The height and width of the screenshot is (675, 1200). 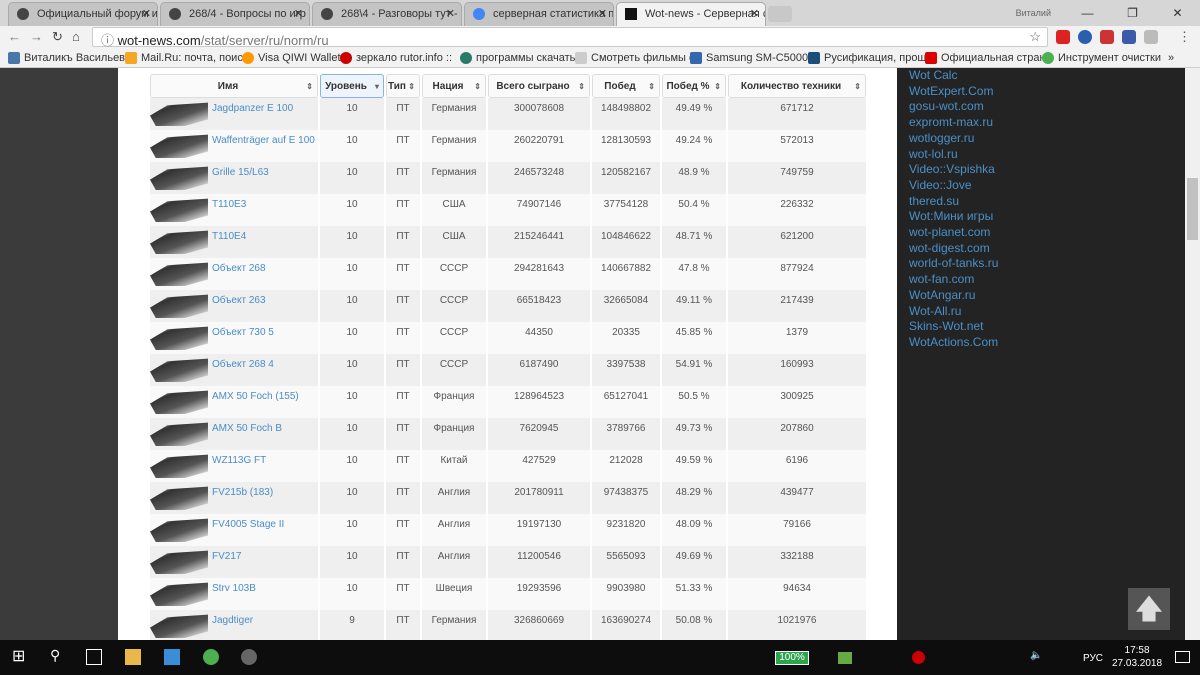 What do you see at coordinates (1047, 264) in the screenshot?
I see `sidebar-link: world-of-tanks.ru` at bounding box center [1047, 264].